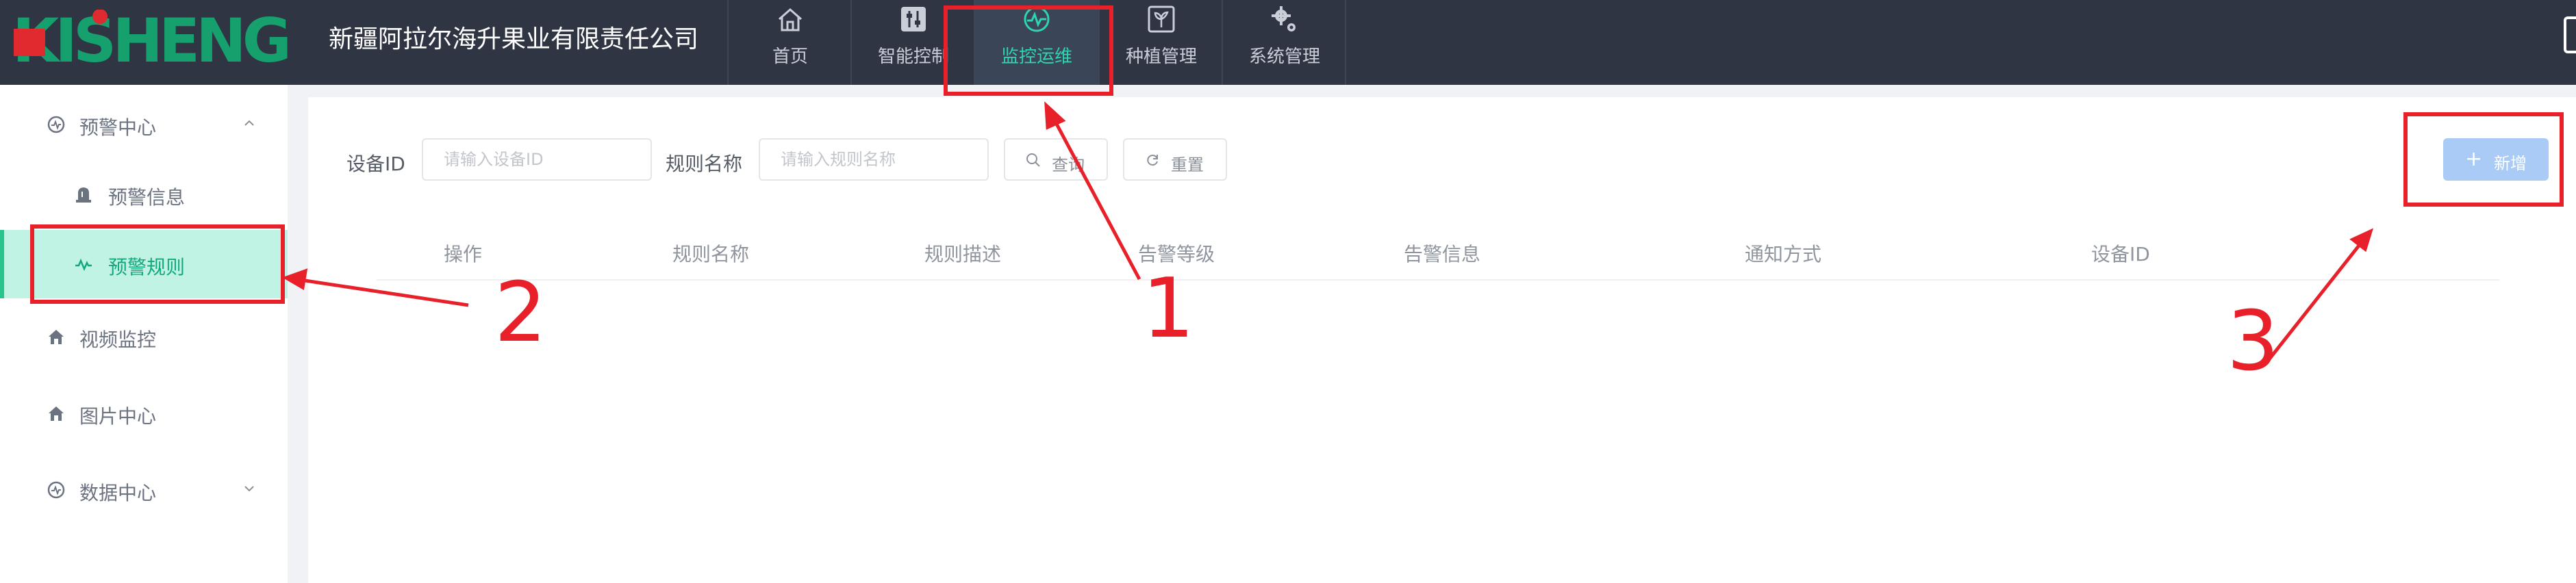 This screenshot has width=2576, height=583. What do you see at coordinates (514, 39) in the screenshot?
I see `company-name: 新疆阿拉尔海升果业有限责任公司` at bounding box center [514, 39].